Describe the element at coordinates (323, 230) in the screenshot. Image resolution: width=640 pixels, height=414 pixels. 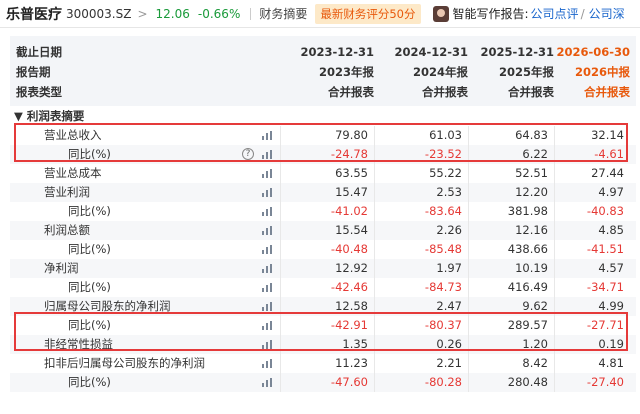
I see `table-row: 利润总额 15.54 2.26 12.16 4.85` at that location.